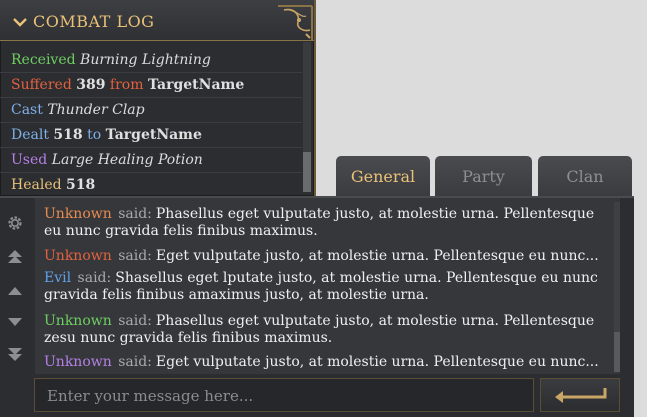 This screenshot has width=647, height=417. I want to click on scroll-down-icon, so click(15, 322).